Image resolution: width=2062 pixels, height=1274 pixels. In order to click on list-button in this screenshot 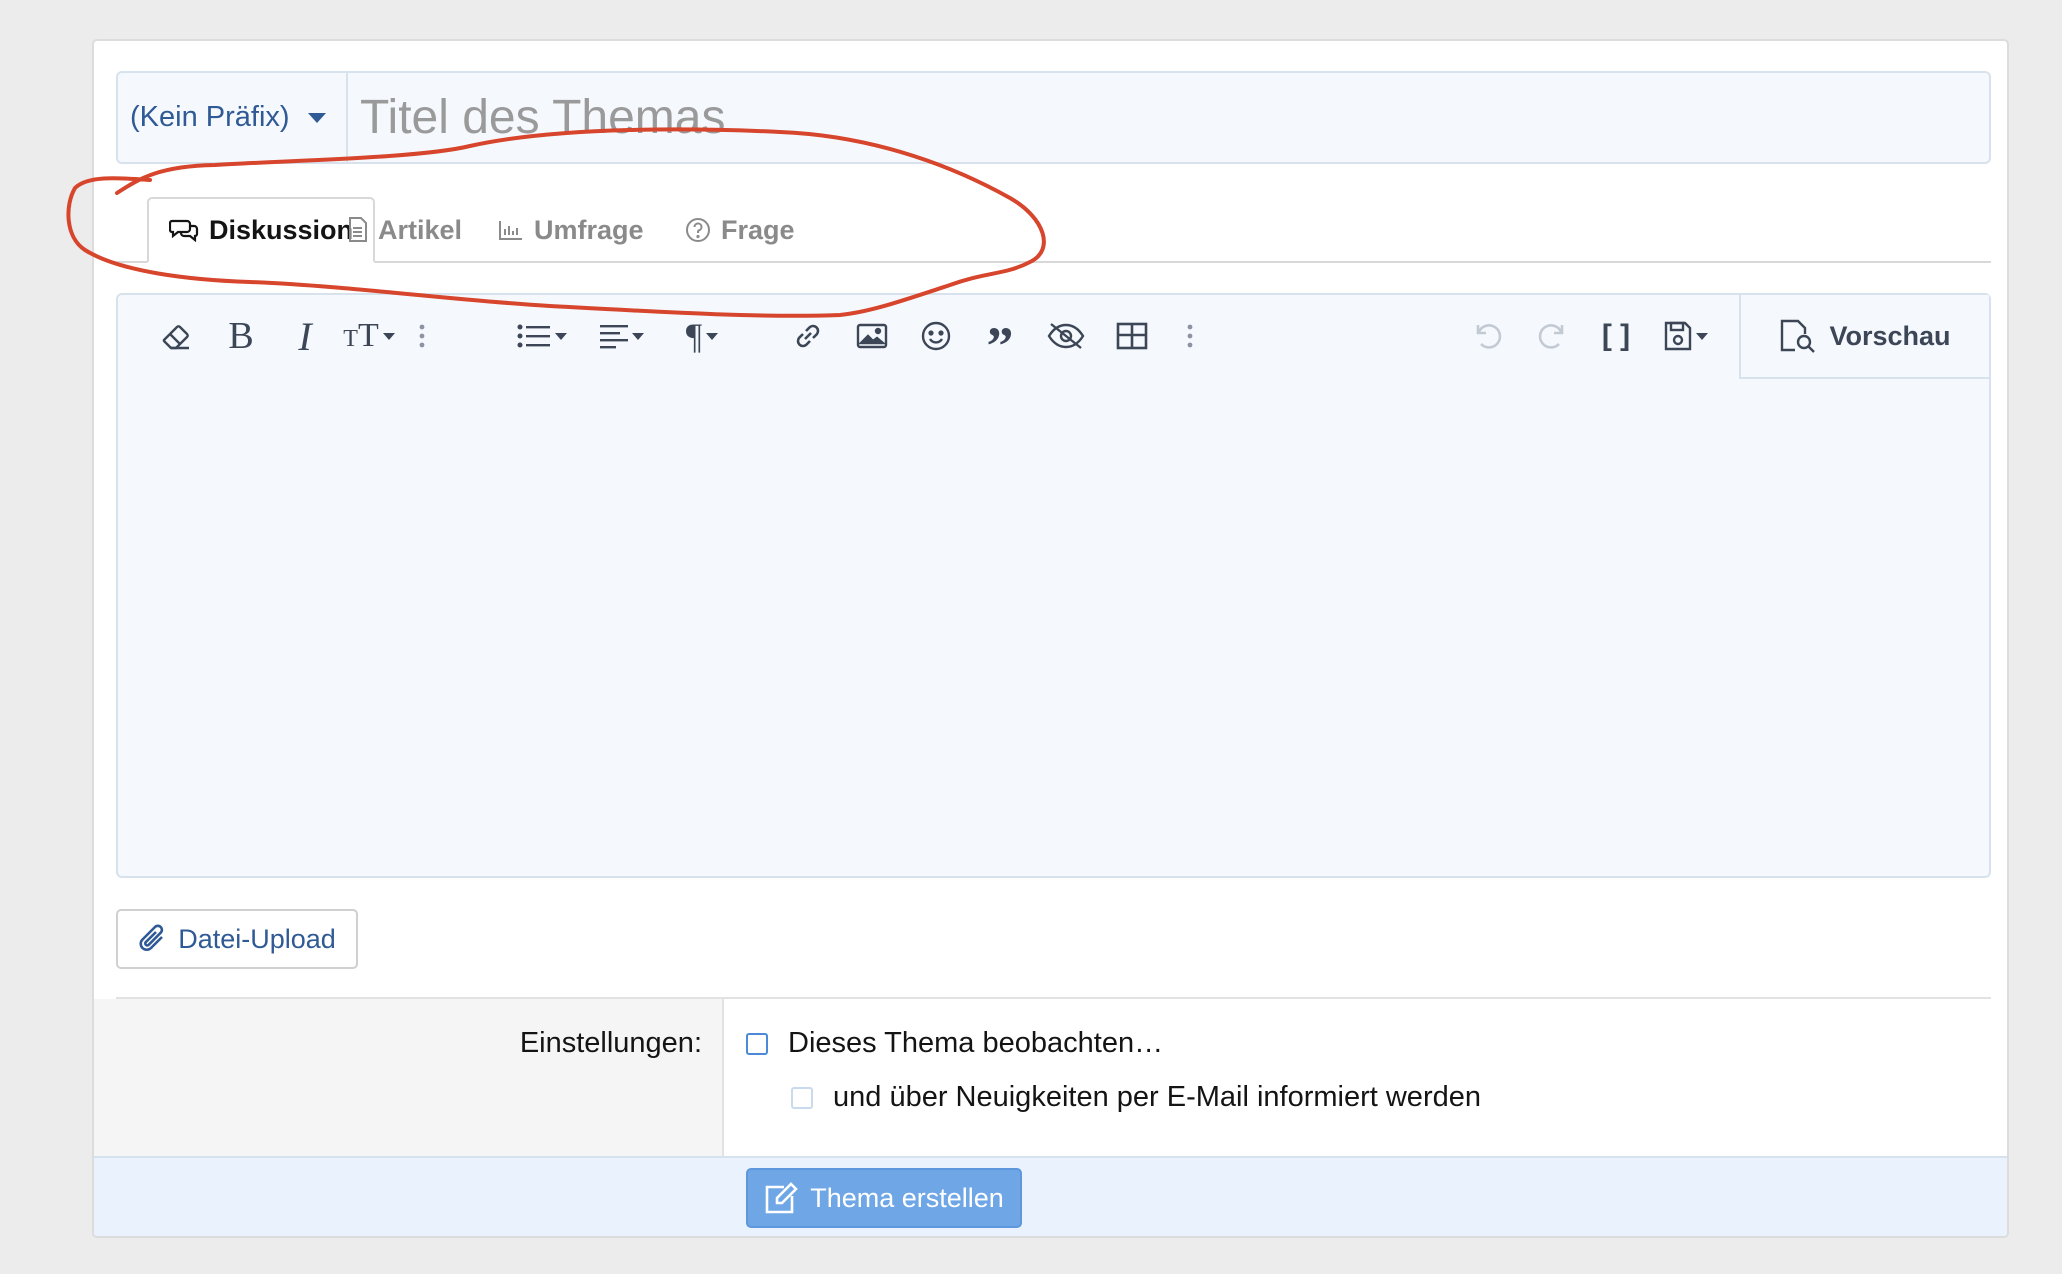, I will do `click(542, 336)`.